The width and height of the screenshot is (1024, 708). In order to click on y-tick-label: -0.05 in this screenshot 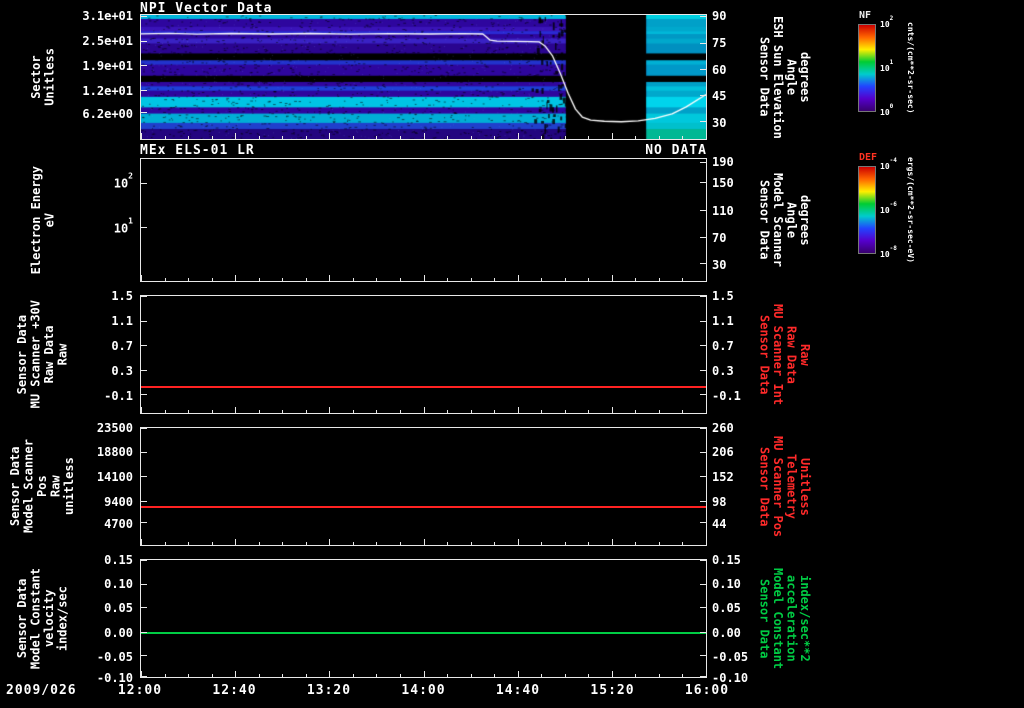, I will do `click(114, 657)`.